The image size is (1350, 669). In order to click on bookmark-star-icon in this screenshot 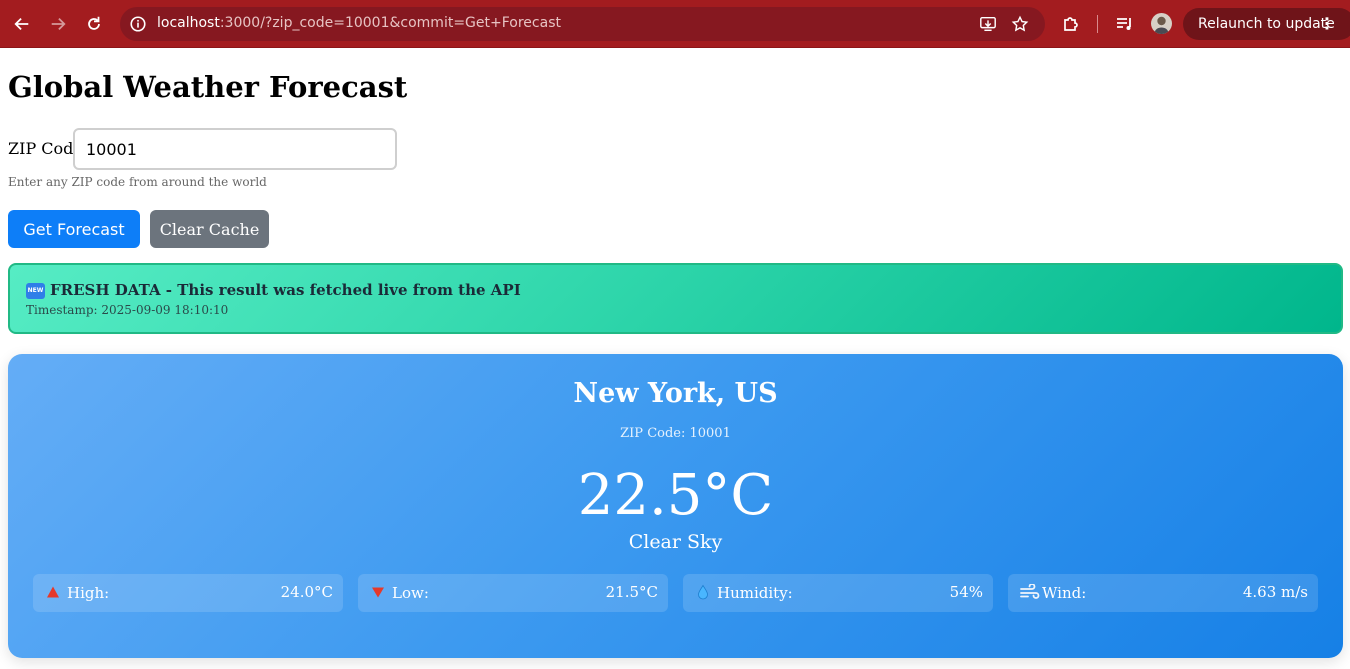, I will do `click(1020, 24)`.